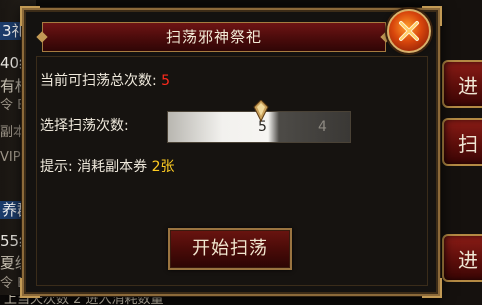 This screenshot has height=305, width=482. What do you see at coordinates (230, 249) in the screenshot?
I see `start-sweep-button: 开始扫荡` at bounding box center [230, 249].